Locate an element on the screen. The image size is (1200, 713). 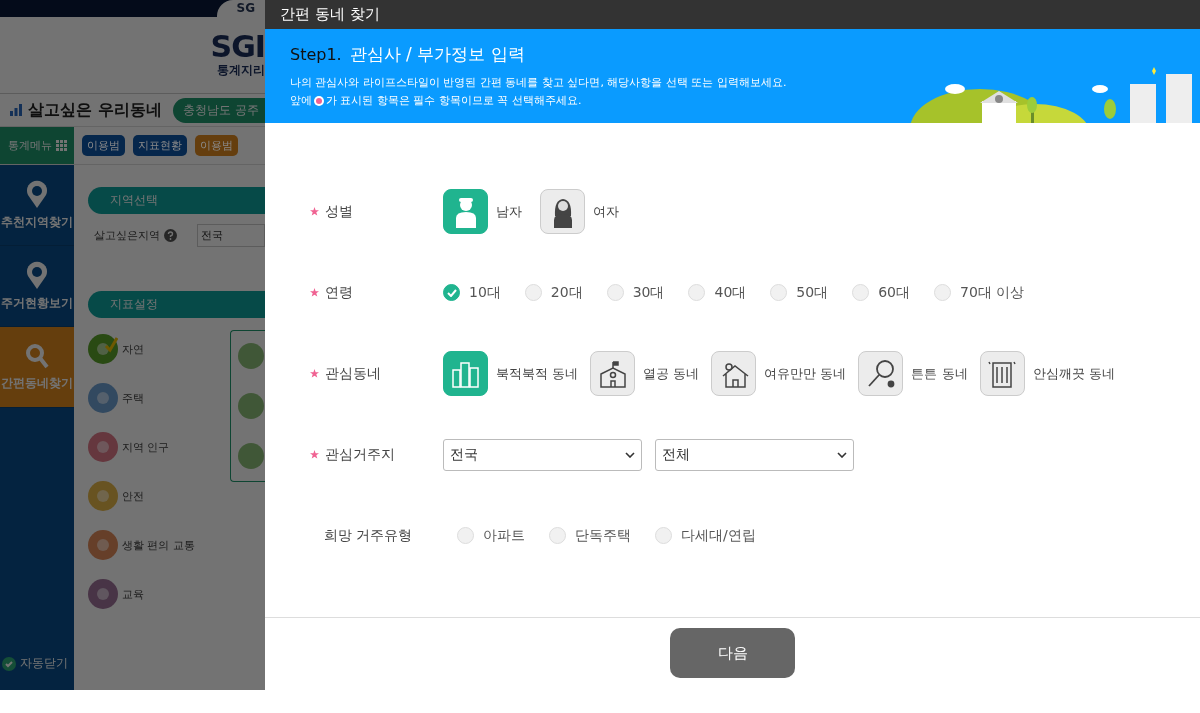
required-dot-icon is located at coordinates (319, 101).